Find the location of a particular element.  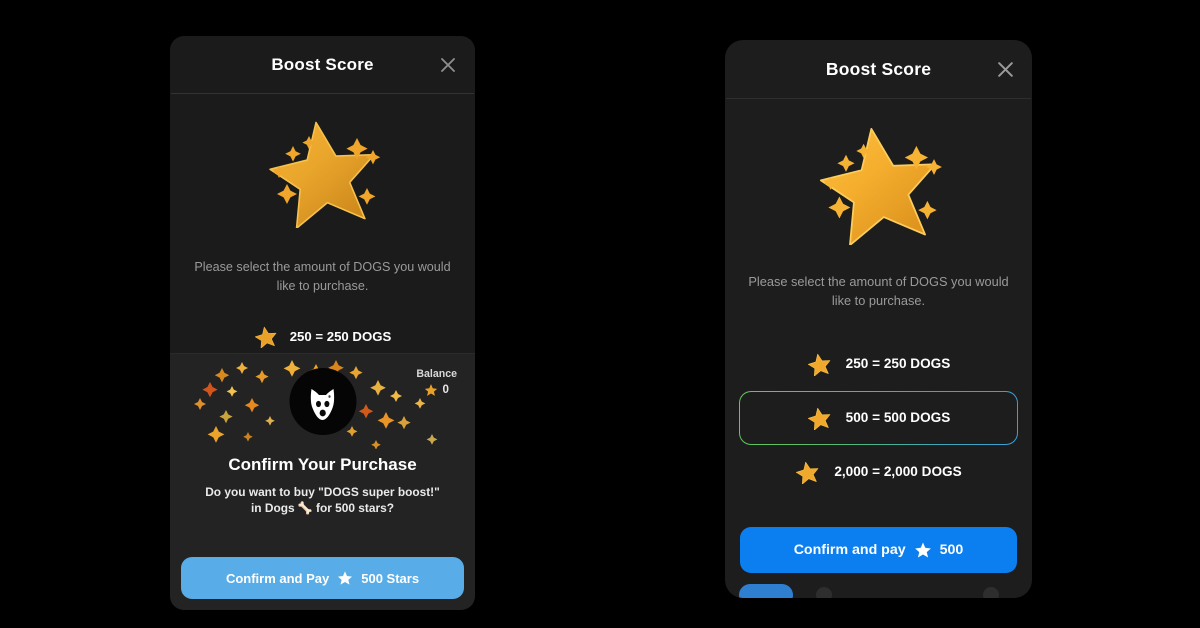

balance-display: Balance 0 is located at coordinates (436, 382).